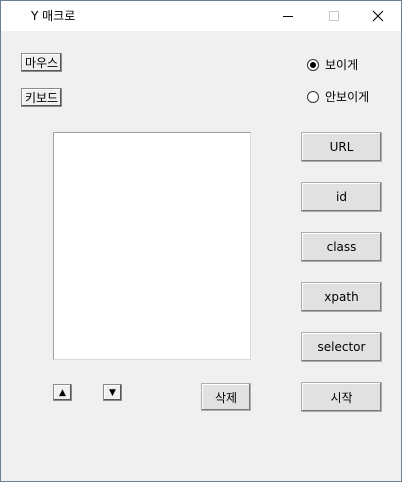 Image resolution: width=402 pixels, height=482 pixels. I want to click on radio-selected-dot, so click(313, 64).